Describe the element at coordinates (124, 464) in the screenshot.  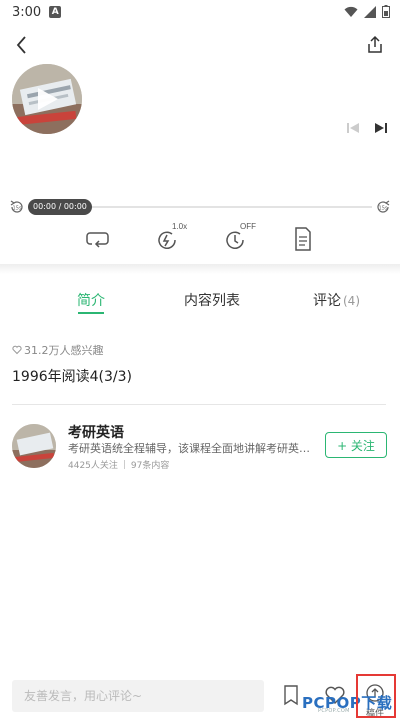
I see `meta-separator` at that location.